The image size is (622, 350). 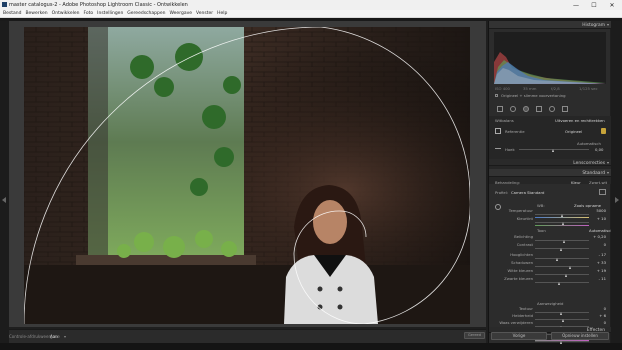 What do you see at coordinates (12, 13) in the screenshot?
I see `menu-item-bestand: Bestand` at bounding box center [12, 13].